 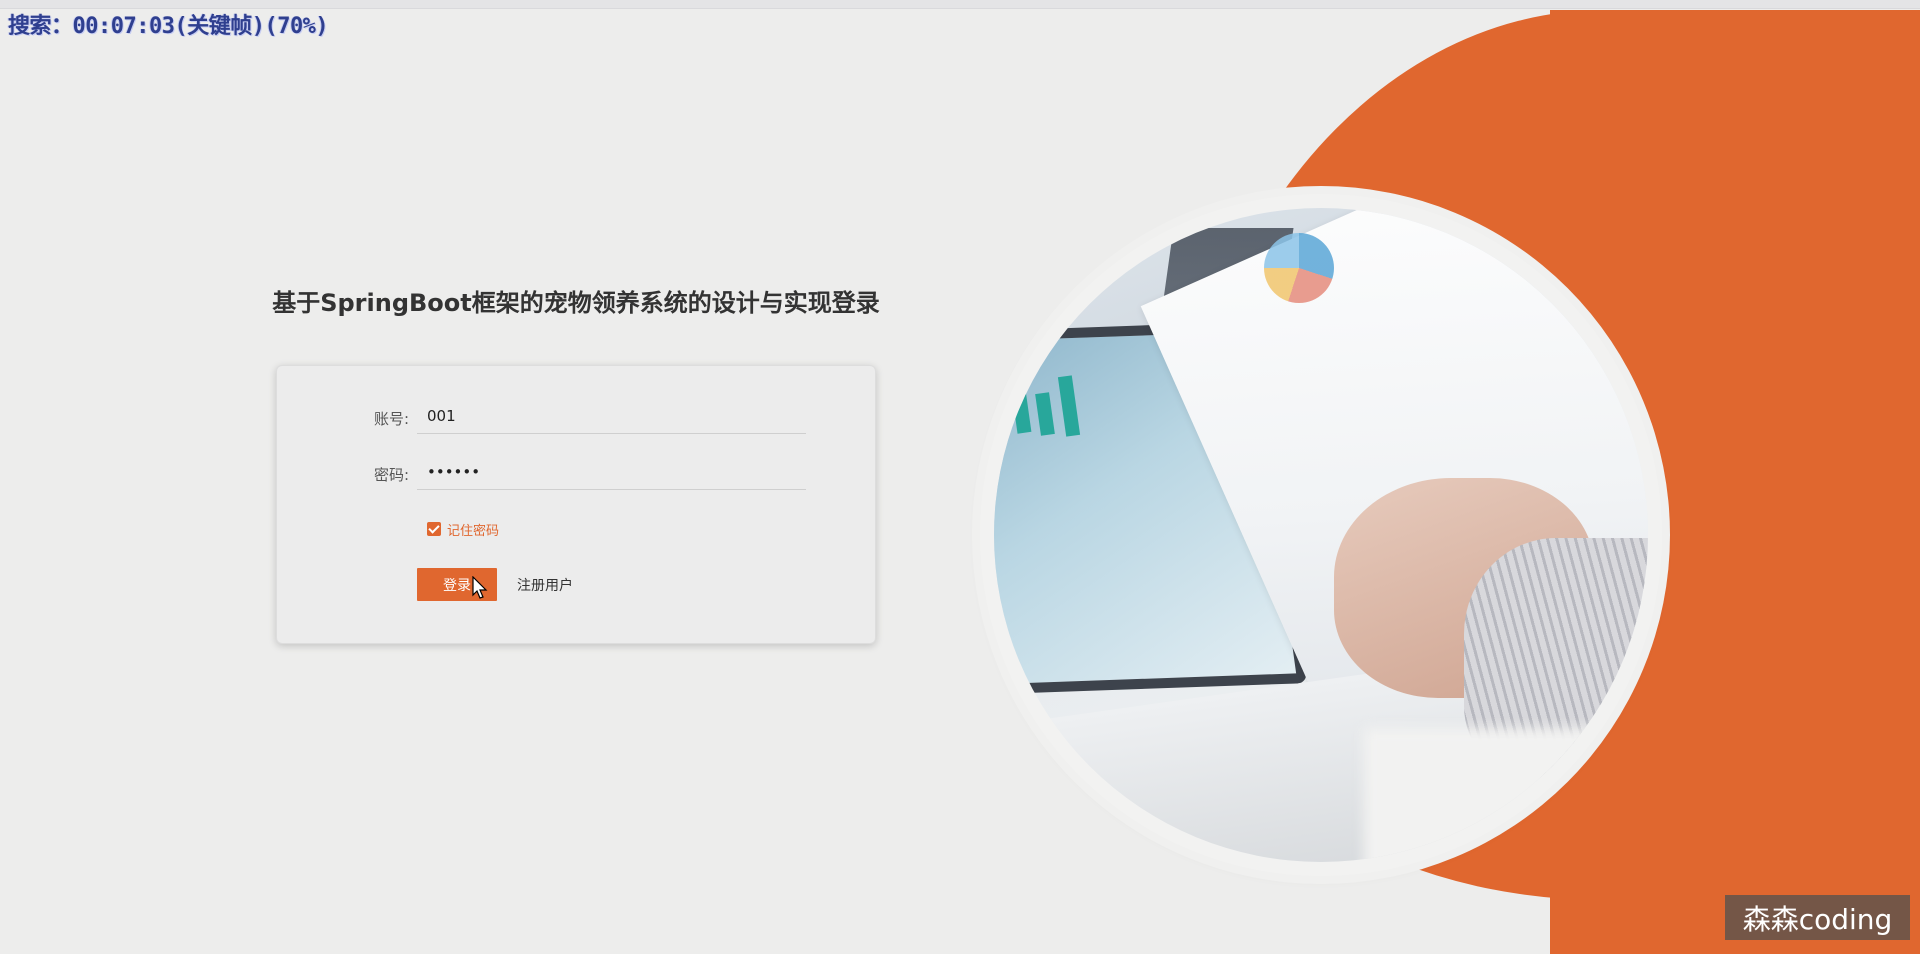 I want to click on password-input, so click(x=611, y=472).